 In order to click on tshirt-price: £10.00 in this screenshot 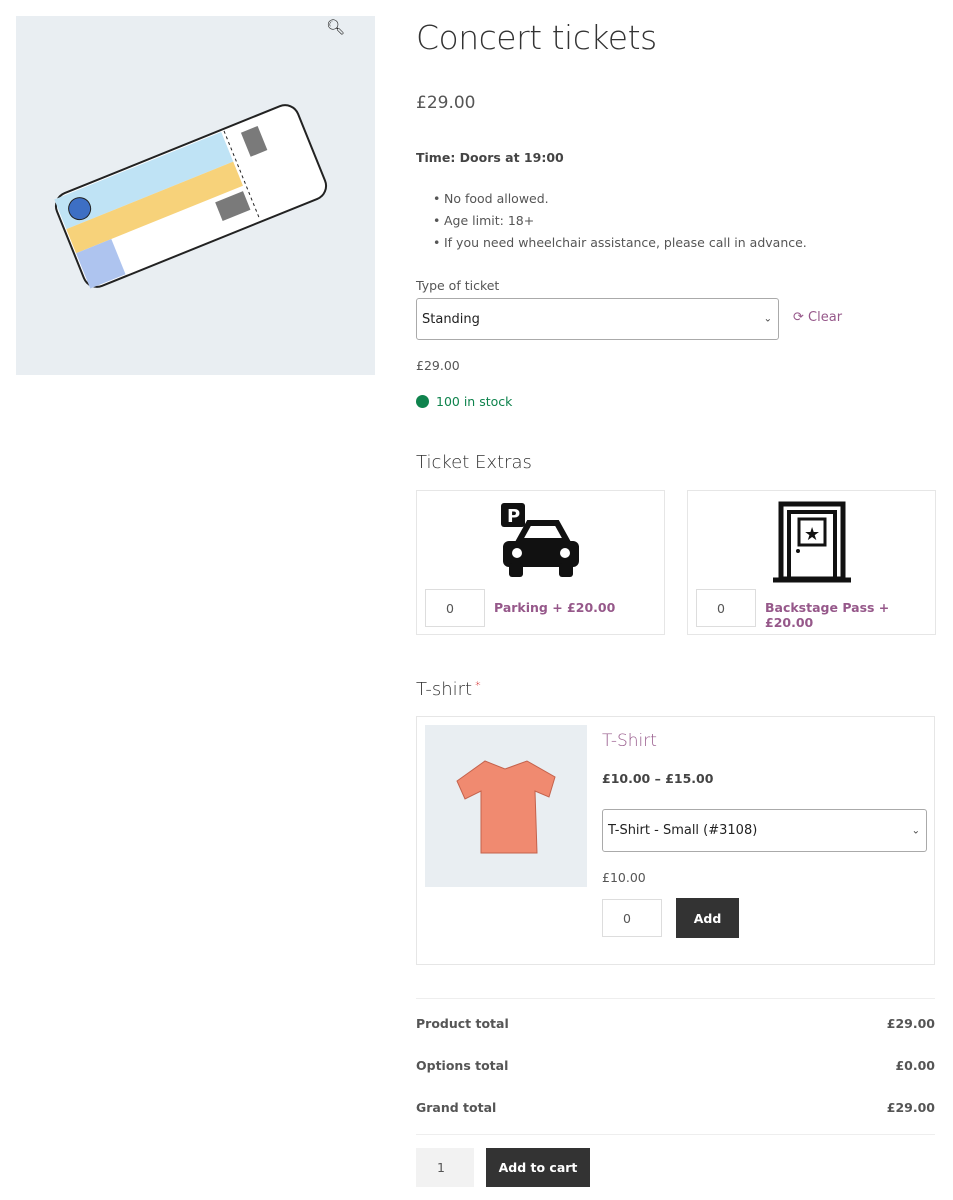, I will do `click(624, 877)`.